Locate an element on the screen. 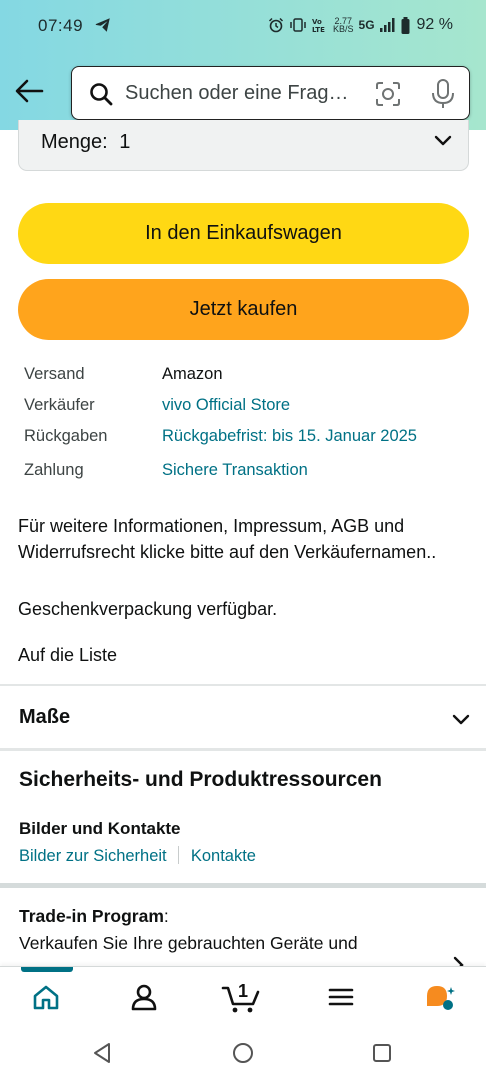  menu-icon is located at coordinates (341, 997).